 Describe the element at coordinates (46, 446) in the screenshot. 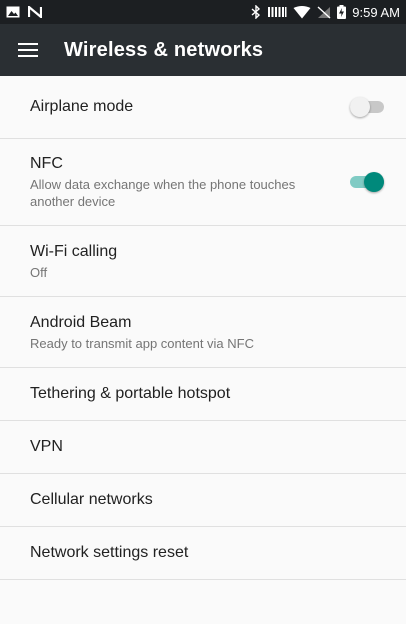

I see `setting-title: VPN` at that location.